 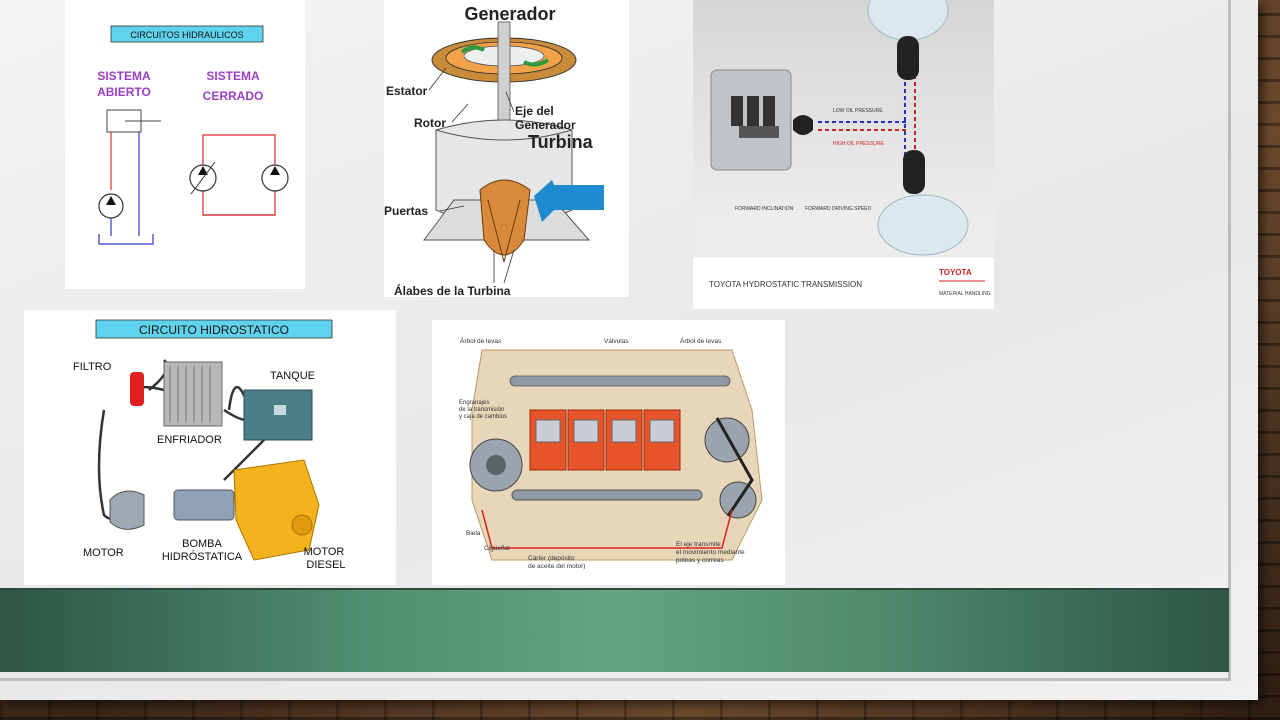 What do you see at coordinates (137, 389) in the screenshot?
I see `filter-component` at bounding box center [137, 389].